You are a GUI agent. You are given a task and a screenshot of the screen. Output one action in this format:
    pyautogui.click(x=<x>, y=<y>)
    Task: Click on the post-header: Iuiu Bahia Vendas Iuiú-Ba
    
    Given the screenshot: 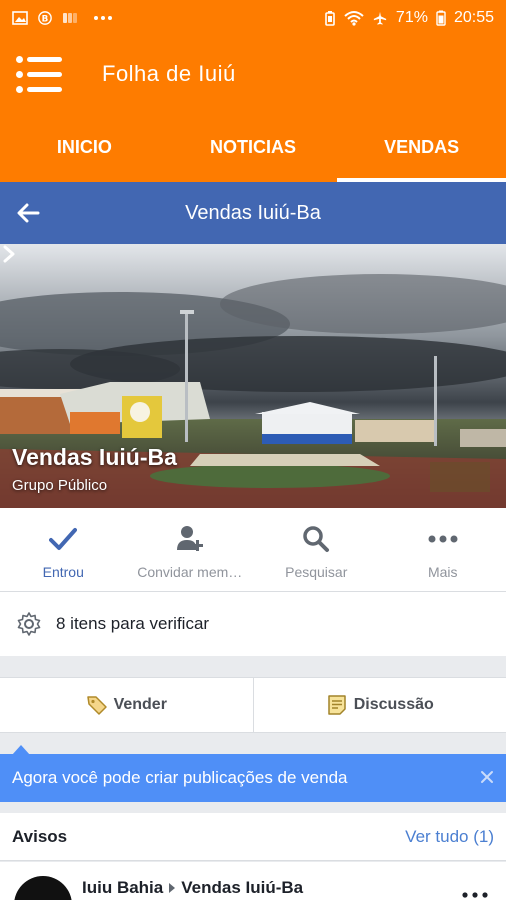 What is the action you would take?
    pyautogui.click(x=192, y=888)
    